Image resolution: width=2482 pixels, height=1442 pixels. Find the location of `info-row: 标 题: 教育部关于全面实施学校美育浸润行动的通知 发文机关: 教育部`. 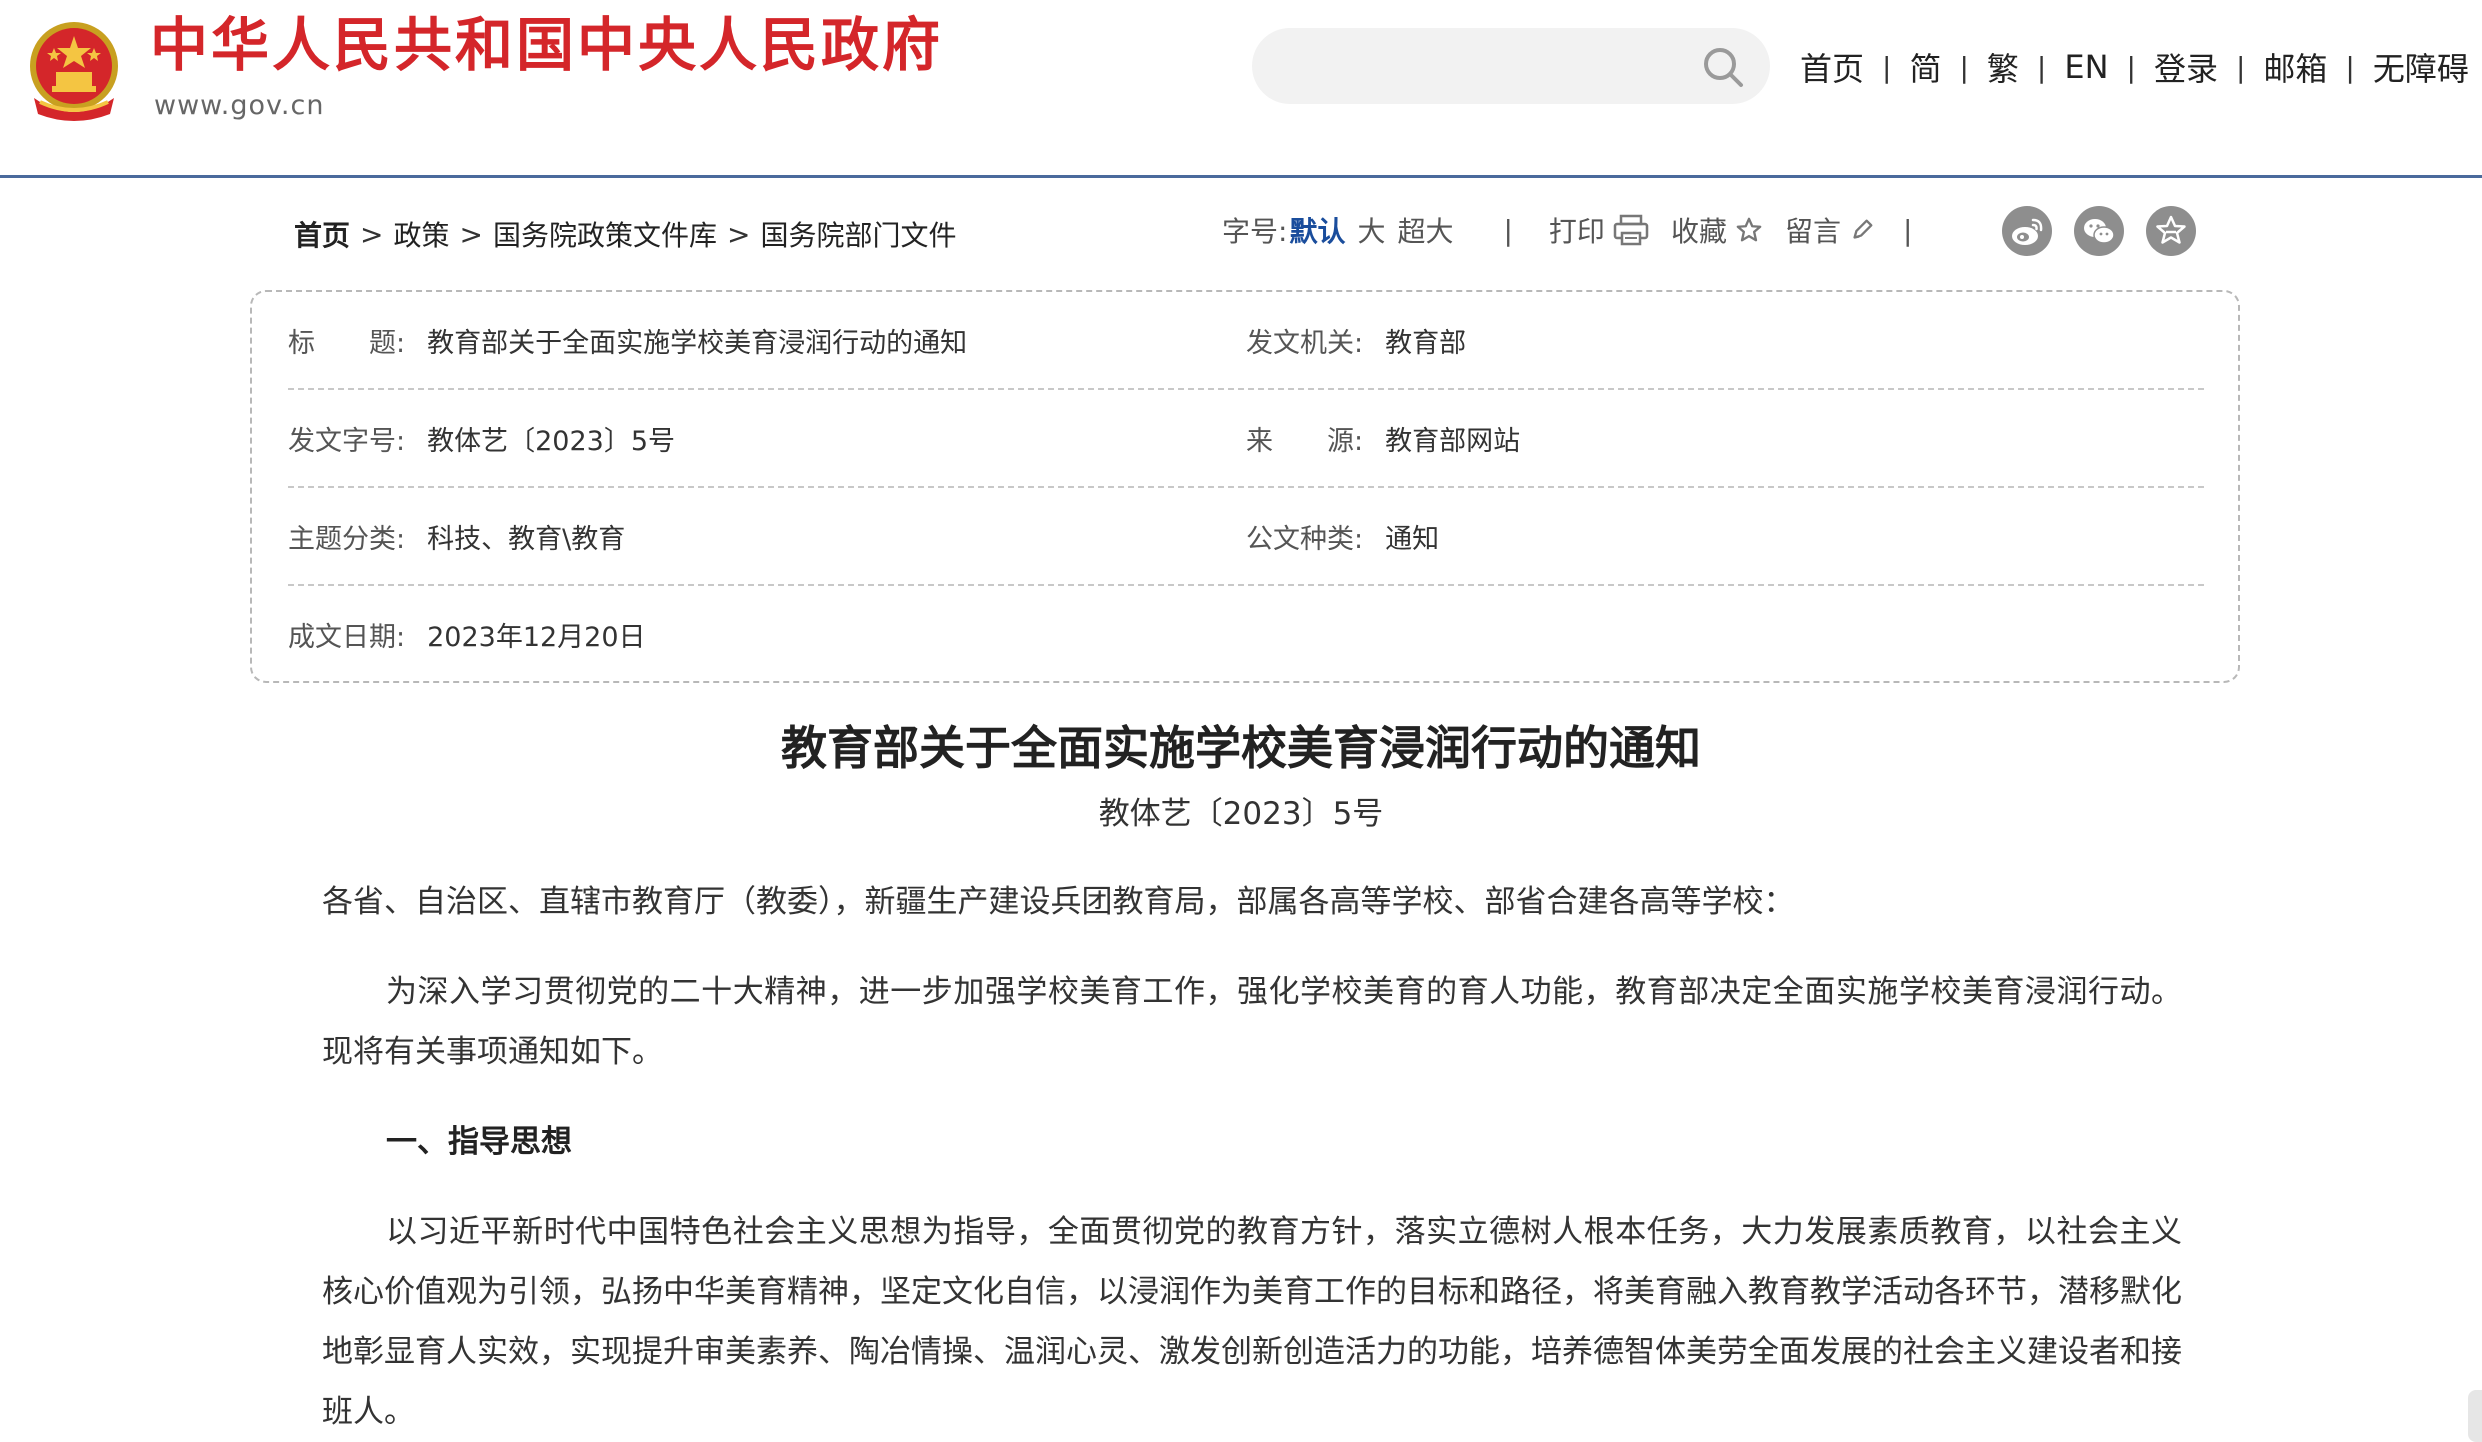

info-row: 标 题: 教育部关于全面实施学校美育浸润行动的通知 发文机关: 教育部 is located at coordinates (1246, 341).